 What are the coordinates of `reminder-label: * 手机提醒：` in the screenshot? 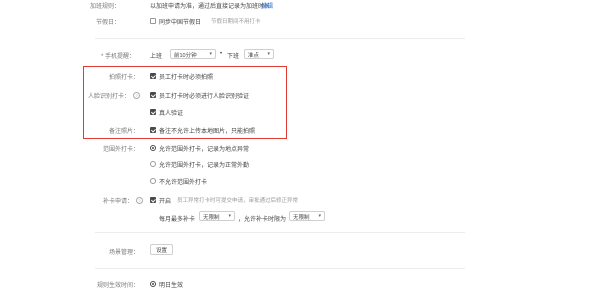 It's located at (117, 57).